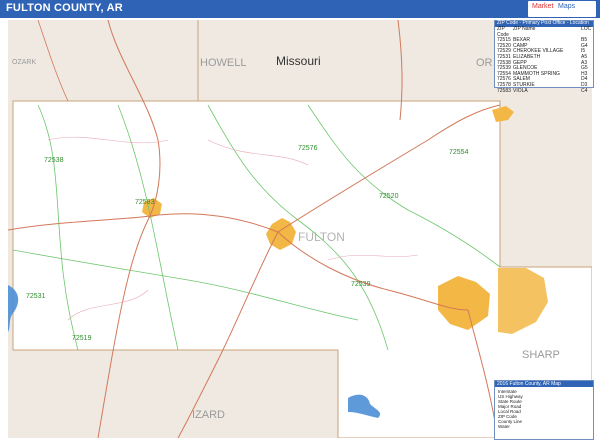  What do you see at coordinates (484, 63) in the screenshot?
I see `label-oregon: OR` at bounding box center [484, 63].